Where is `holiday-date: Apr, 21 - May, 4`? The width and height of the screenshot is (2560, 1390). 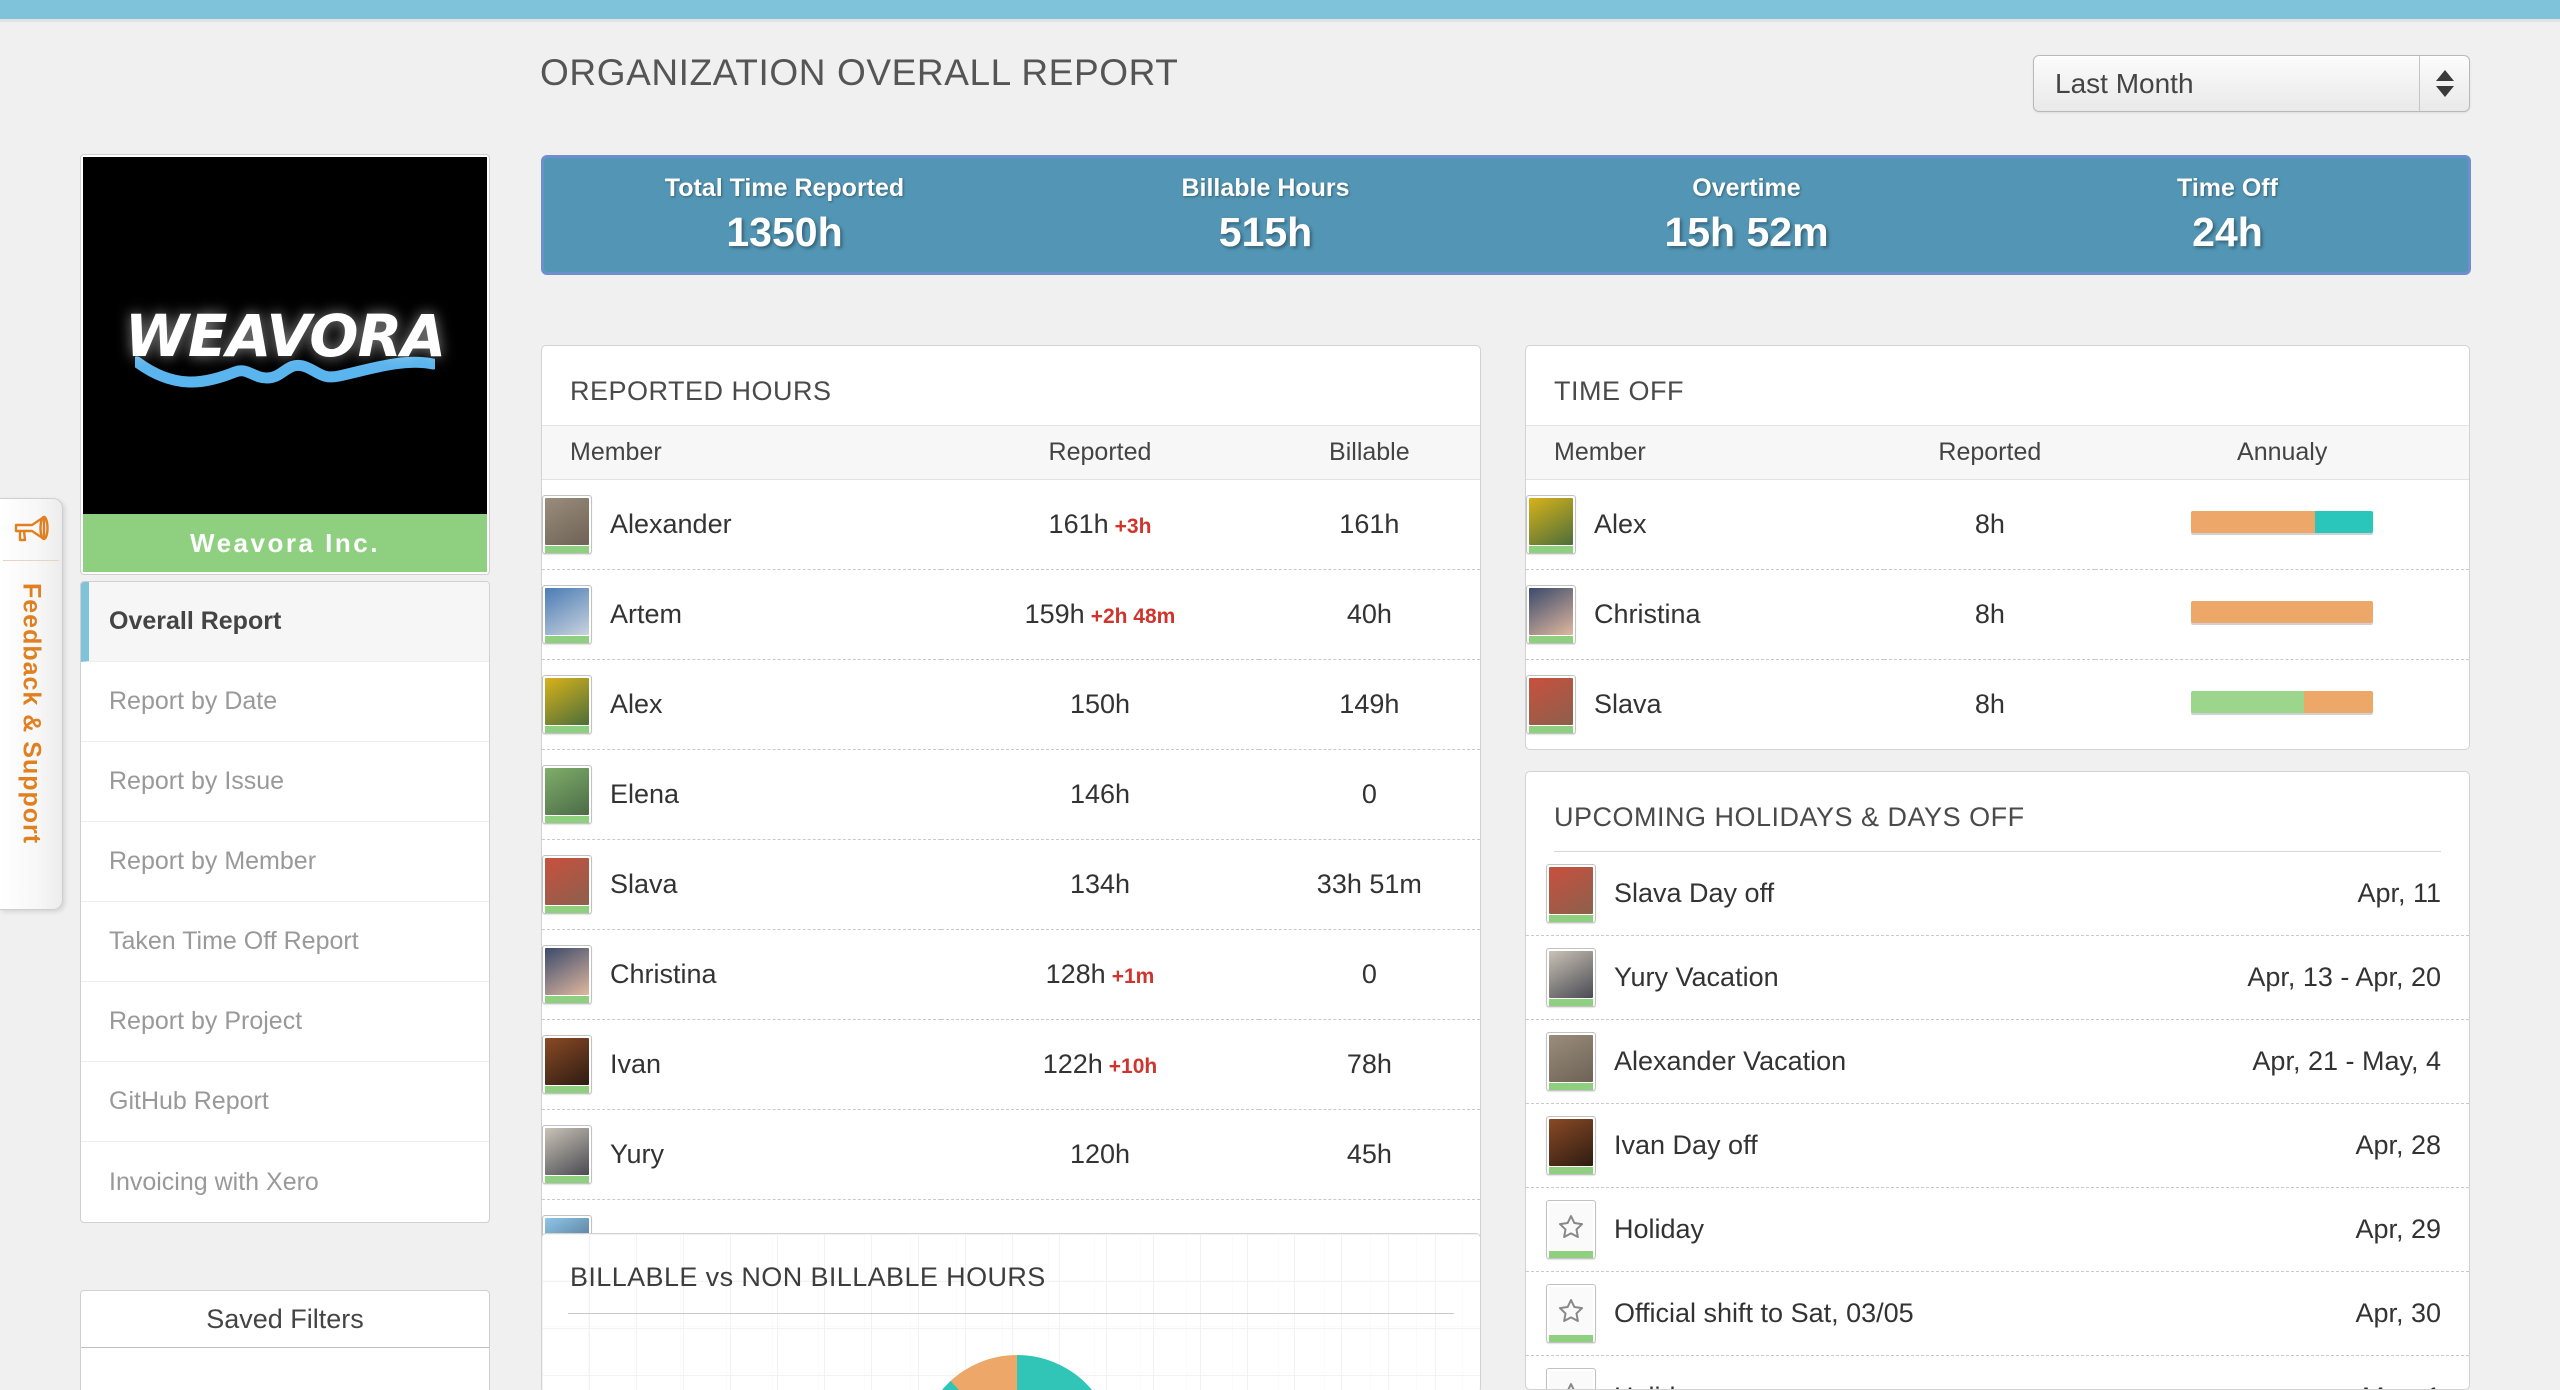
holiday-date: Apr, 21 - May, 4 is located at coordinates (2346, 1061).